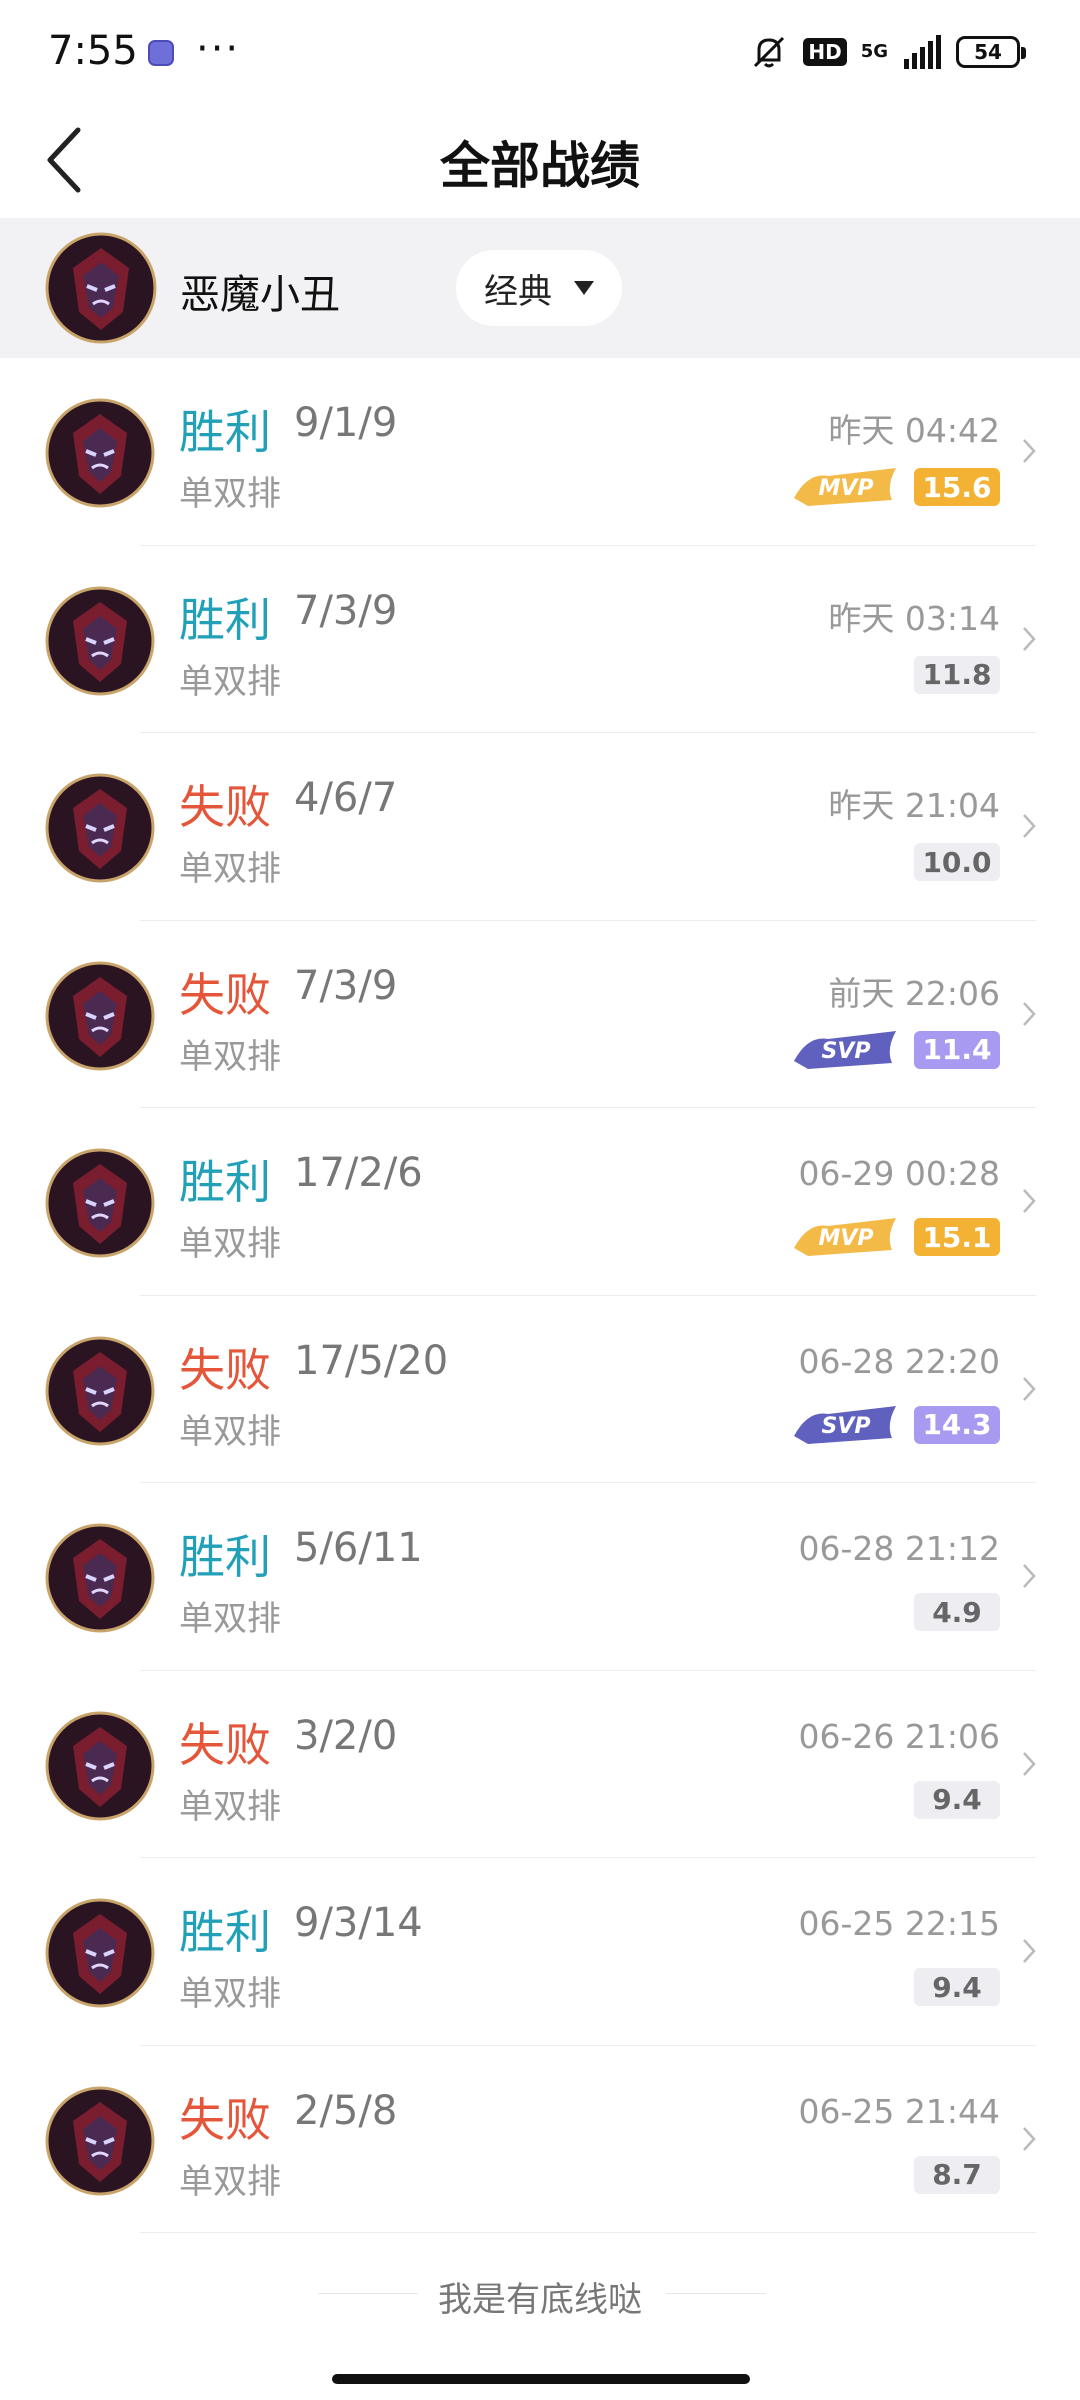 The image size is (1080, 2400). What do you see at coordinates (358, 1173) in the screenshot?
I see `match-kda: 17/2/6` at bounding box center [358, 1173].